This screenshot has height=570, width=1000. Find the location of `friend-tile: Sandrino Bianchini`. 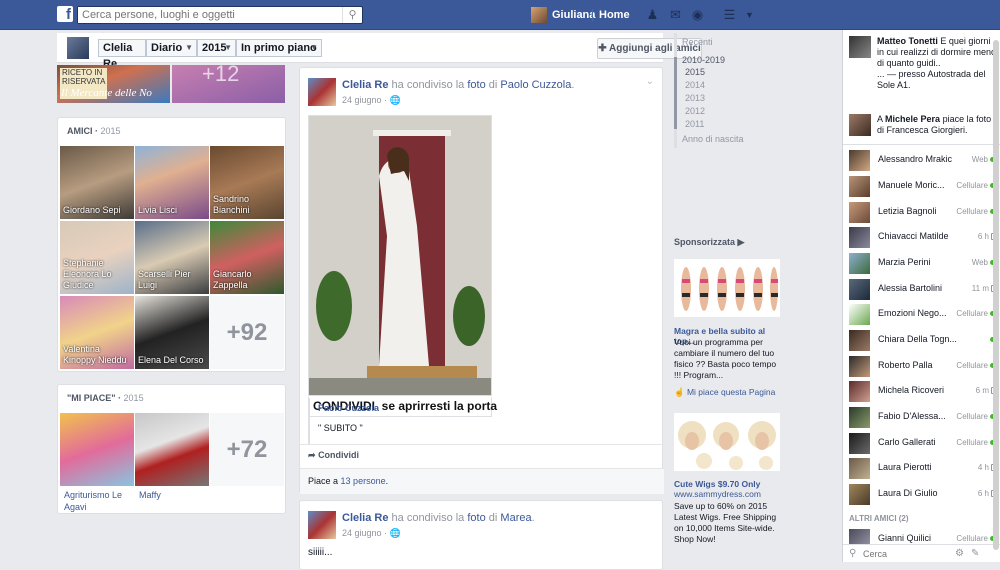

friend-tile: Sandrino Bianchini is located at coordinates (247, 182).